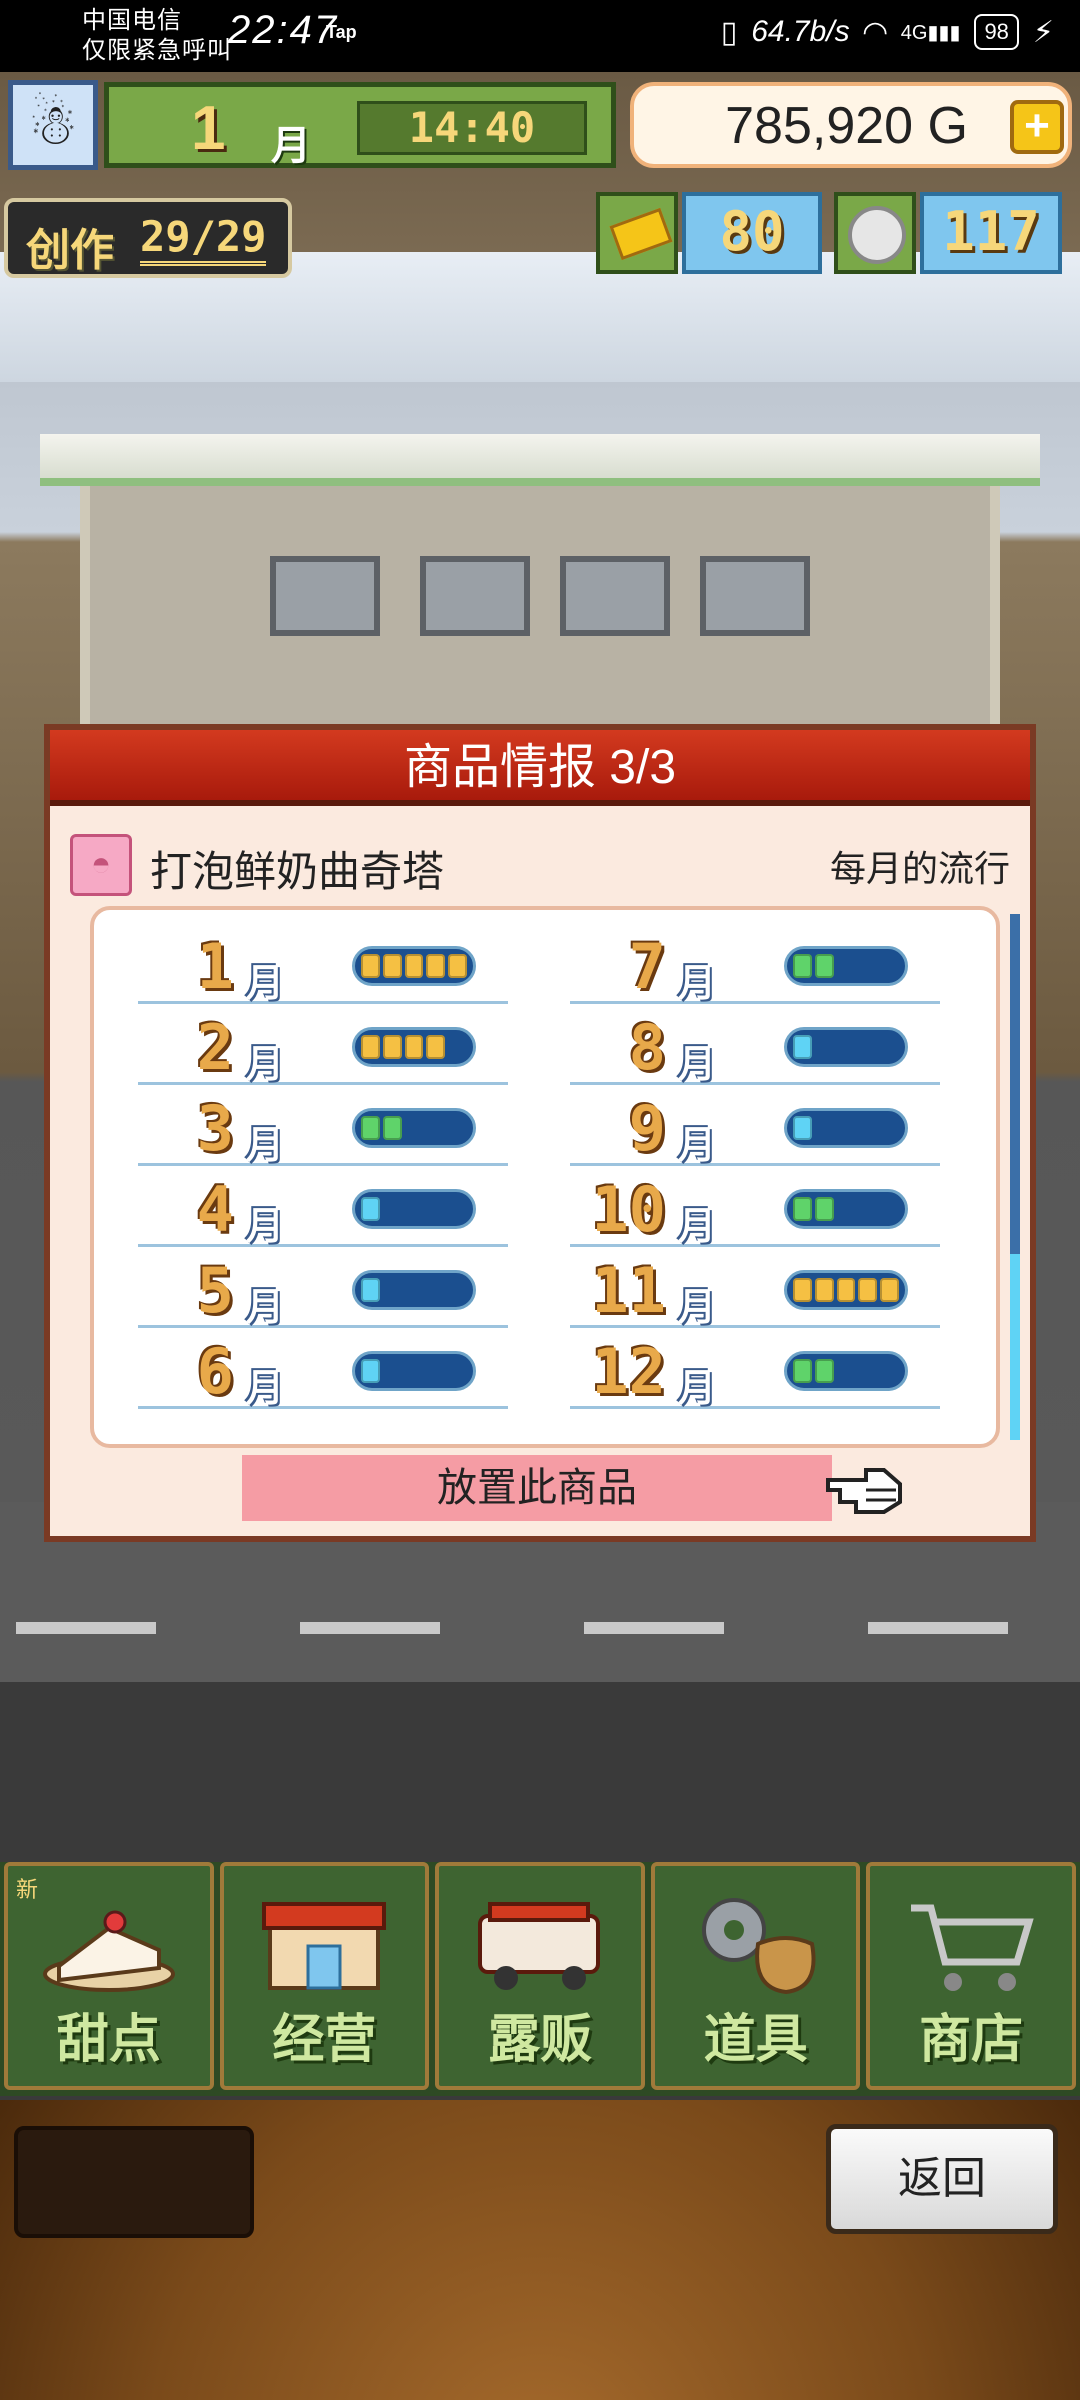 This screenshot has width=1080, height=2400. What do you see at coordinates (996, 32) in the screenshot?
I see `battery-icon: 98` at bounding box center [996, 32].